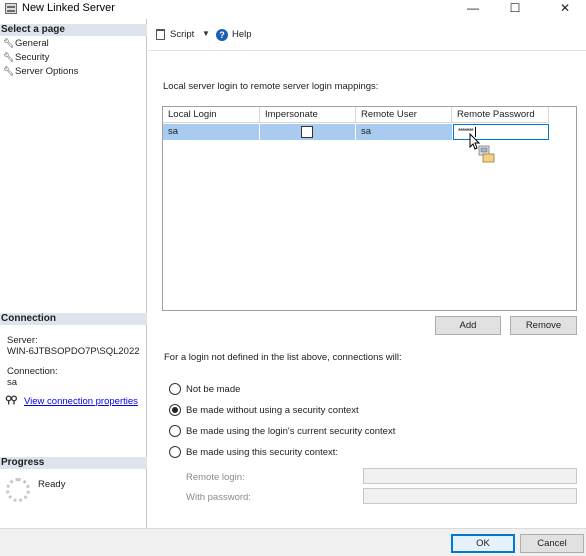  I want to click on progress-status: Ready, so click(52, 484).